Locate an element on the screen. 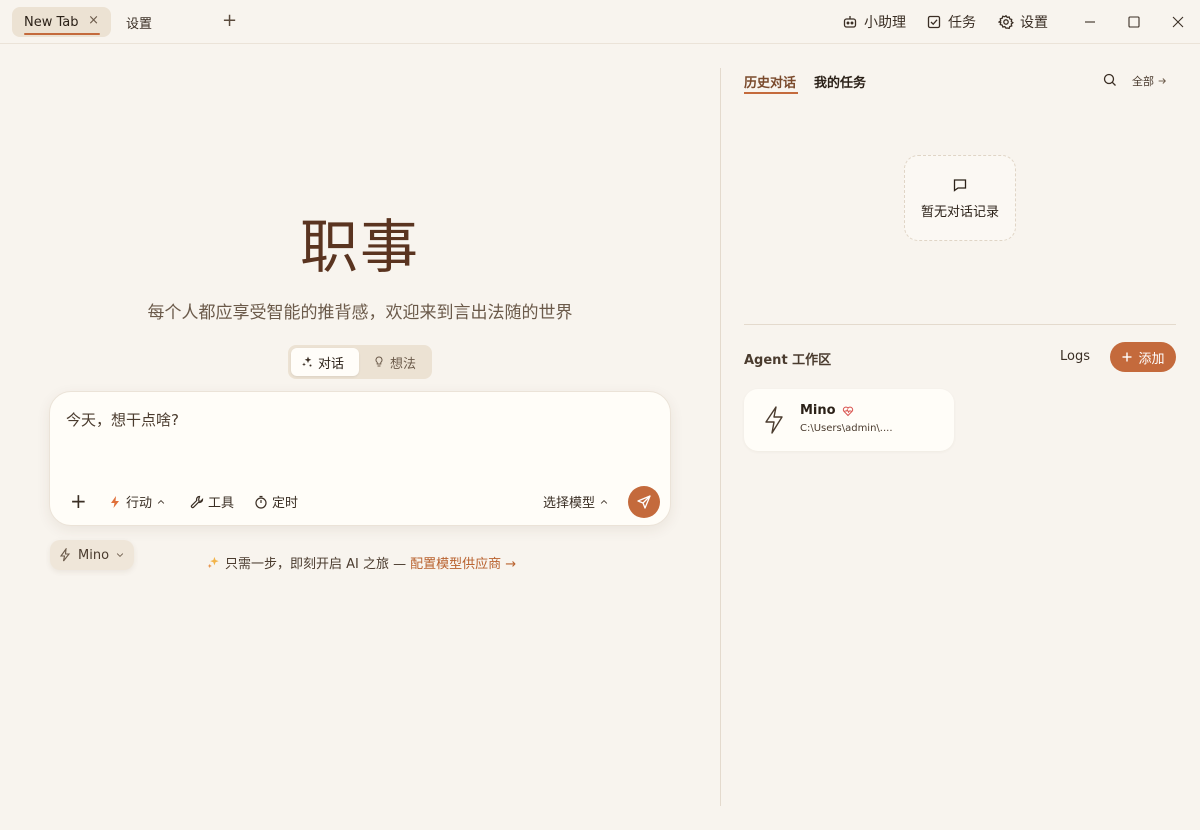  configure-provider-link: 配置模型供应商 → is located at coordinates (463, 562).